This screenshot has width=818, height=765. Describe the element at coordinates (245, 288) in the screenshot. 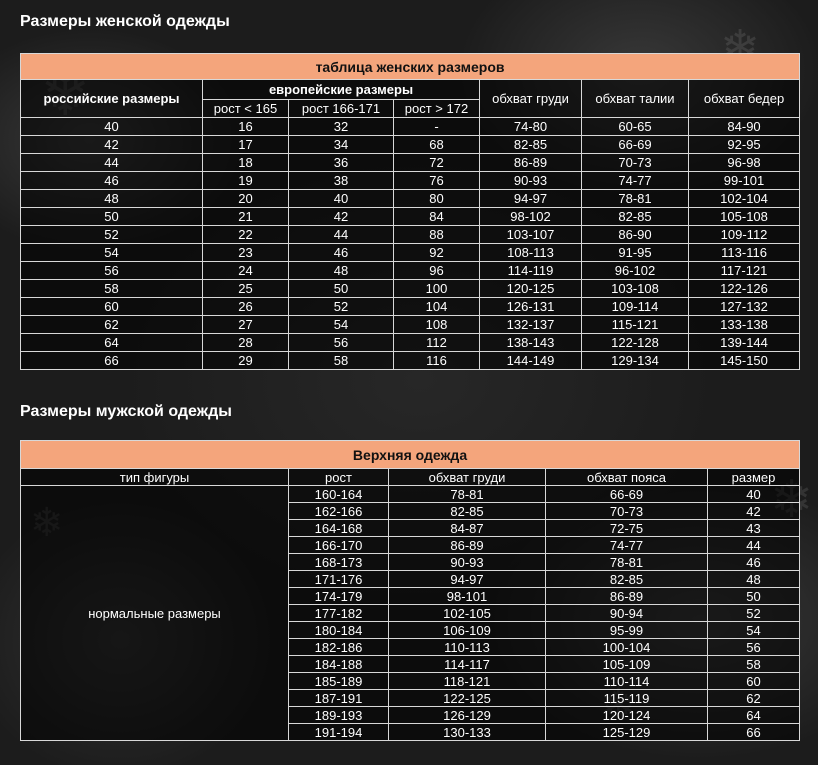

I see `table-cell: 25` at that location.